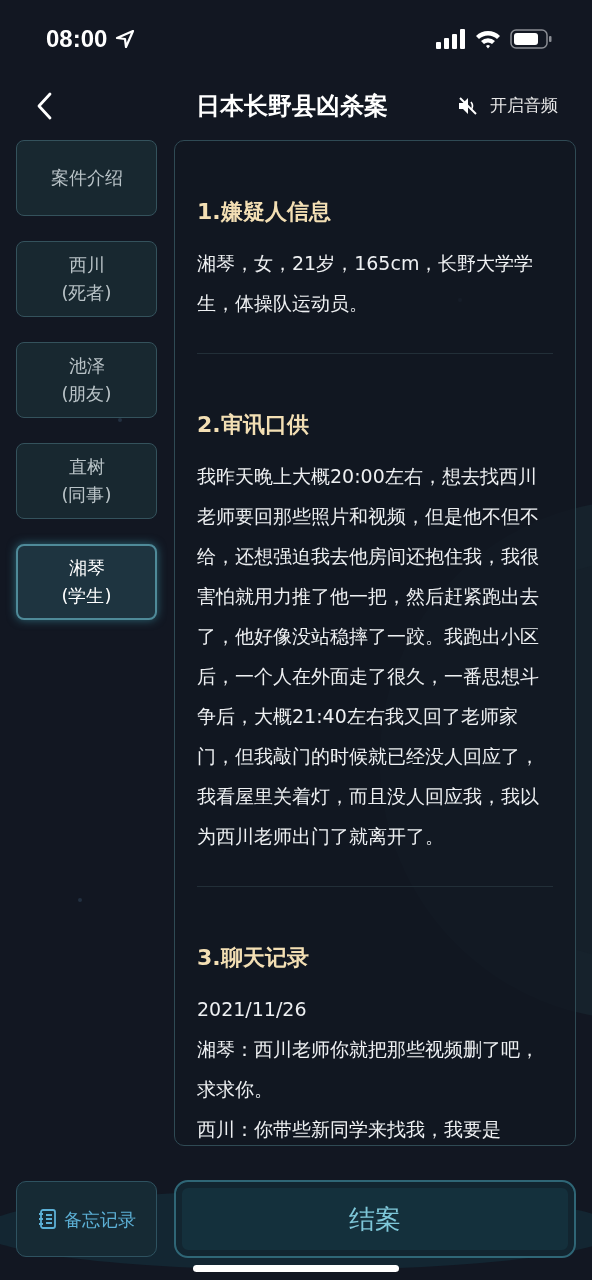  I want to click on page-title: 日本长野县凶杀案, so click(292, 106).